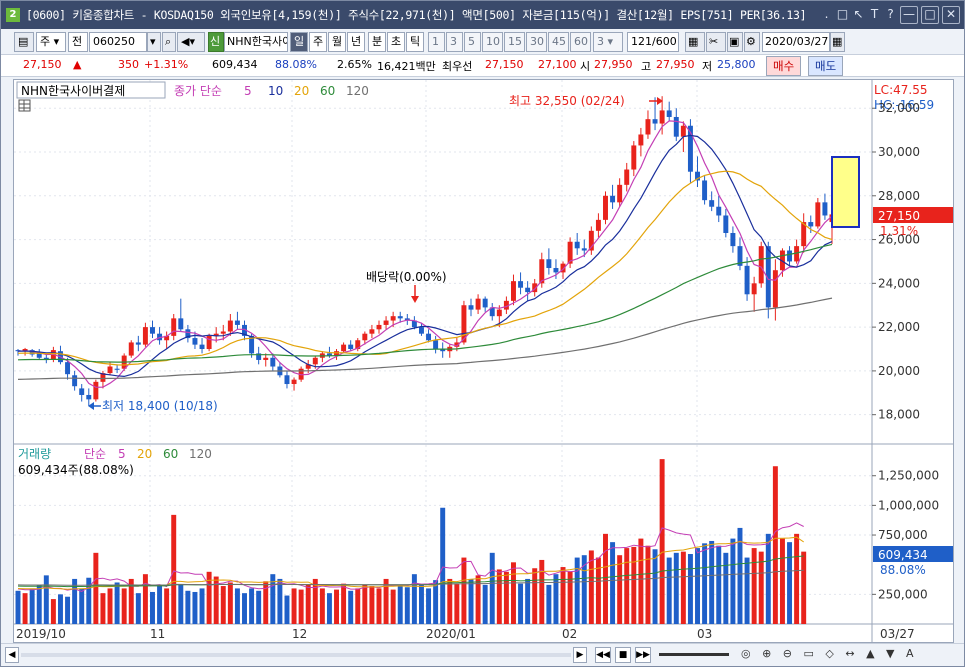  Describe the element at coordinates (908, 505) in the screenshot. I see `vtick-1000000: 1,000,000` at that location.